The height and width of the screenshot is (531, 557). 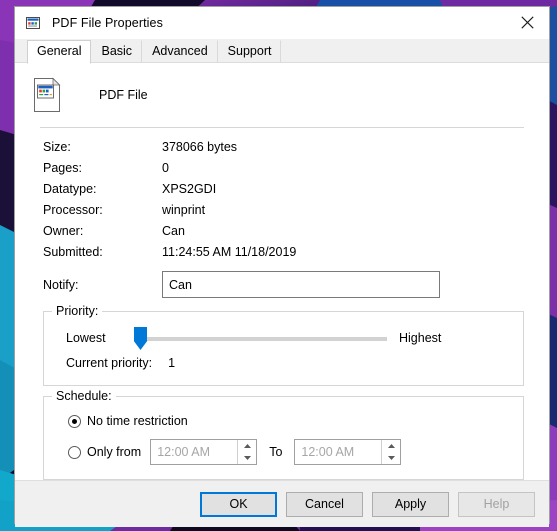 I want to click on only-from-label: Only from, so click(x=114, y=452).